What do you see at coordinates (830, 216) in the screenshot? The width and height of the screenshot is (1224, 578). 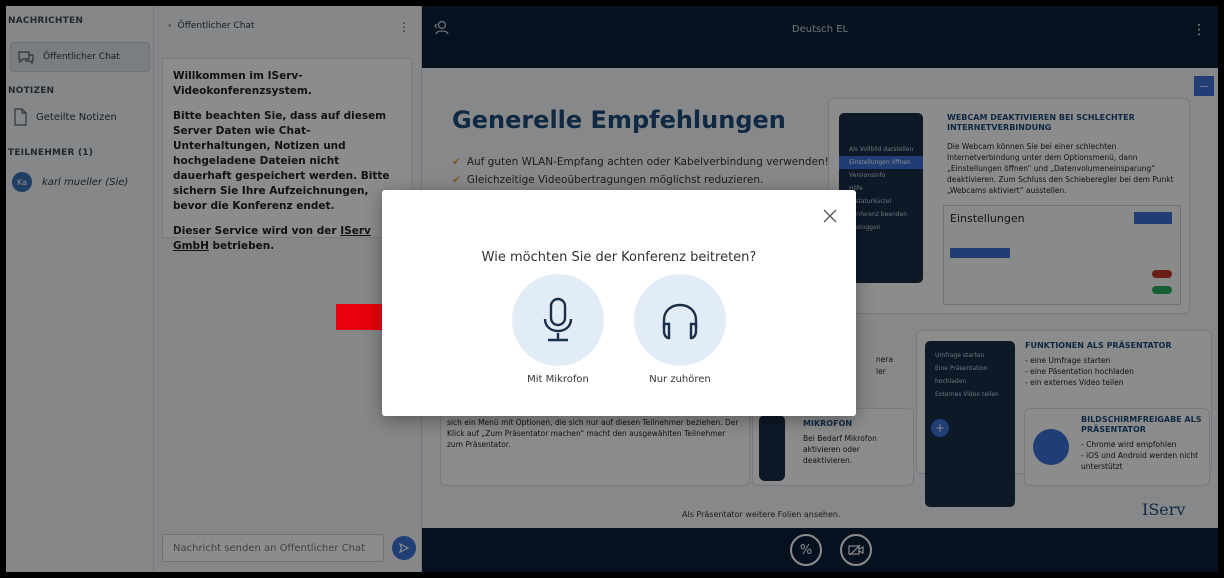 I see `close-icon` at bounding box center [830, 216].